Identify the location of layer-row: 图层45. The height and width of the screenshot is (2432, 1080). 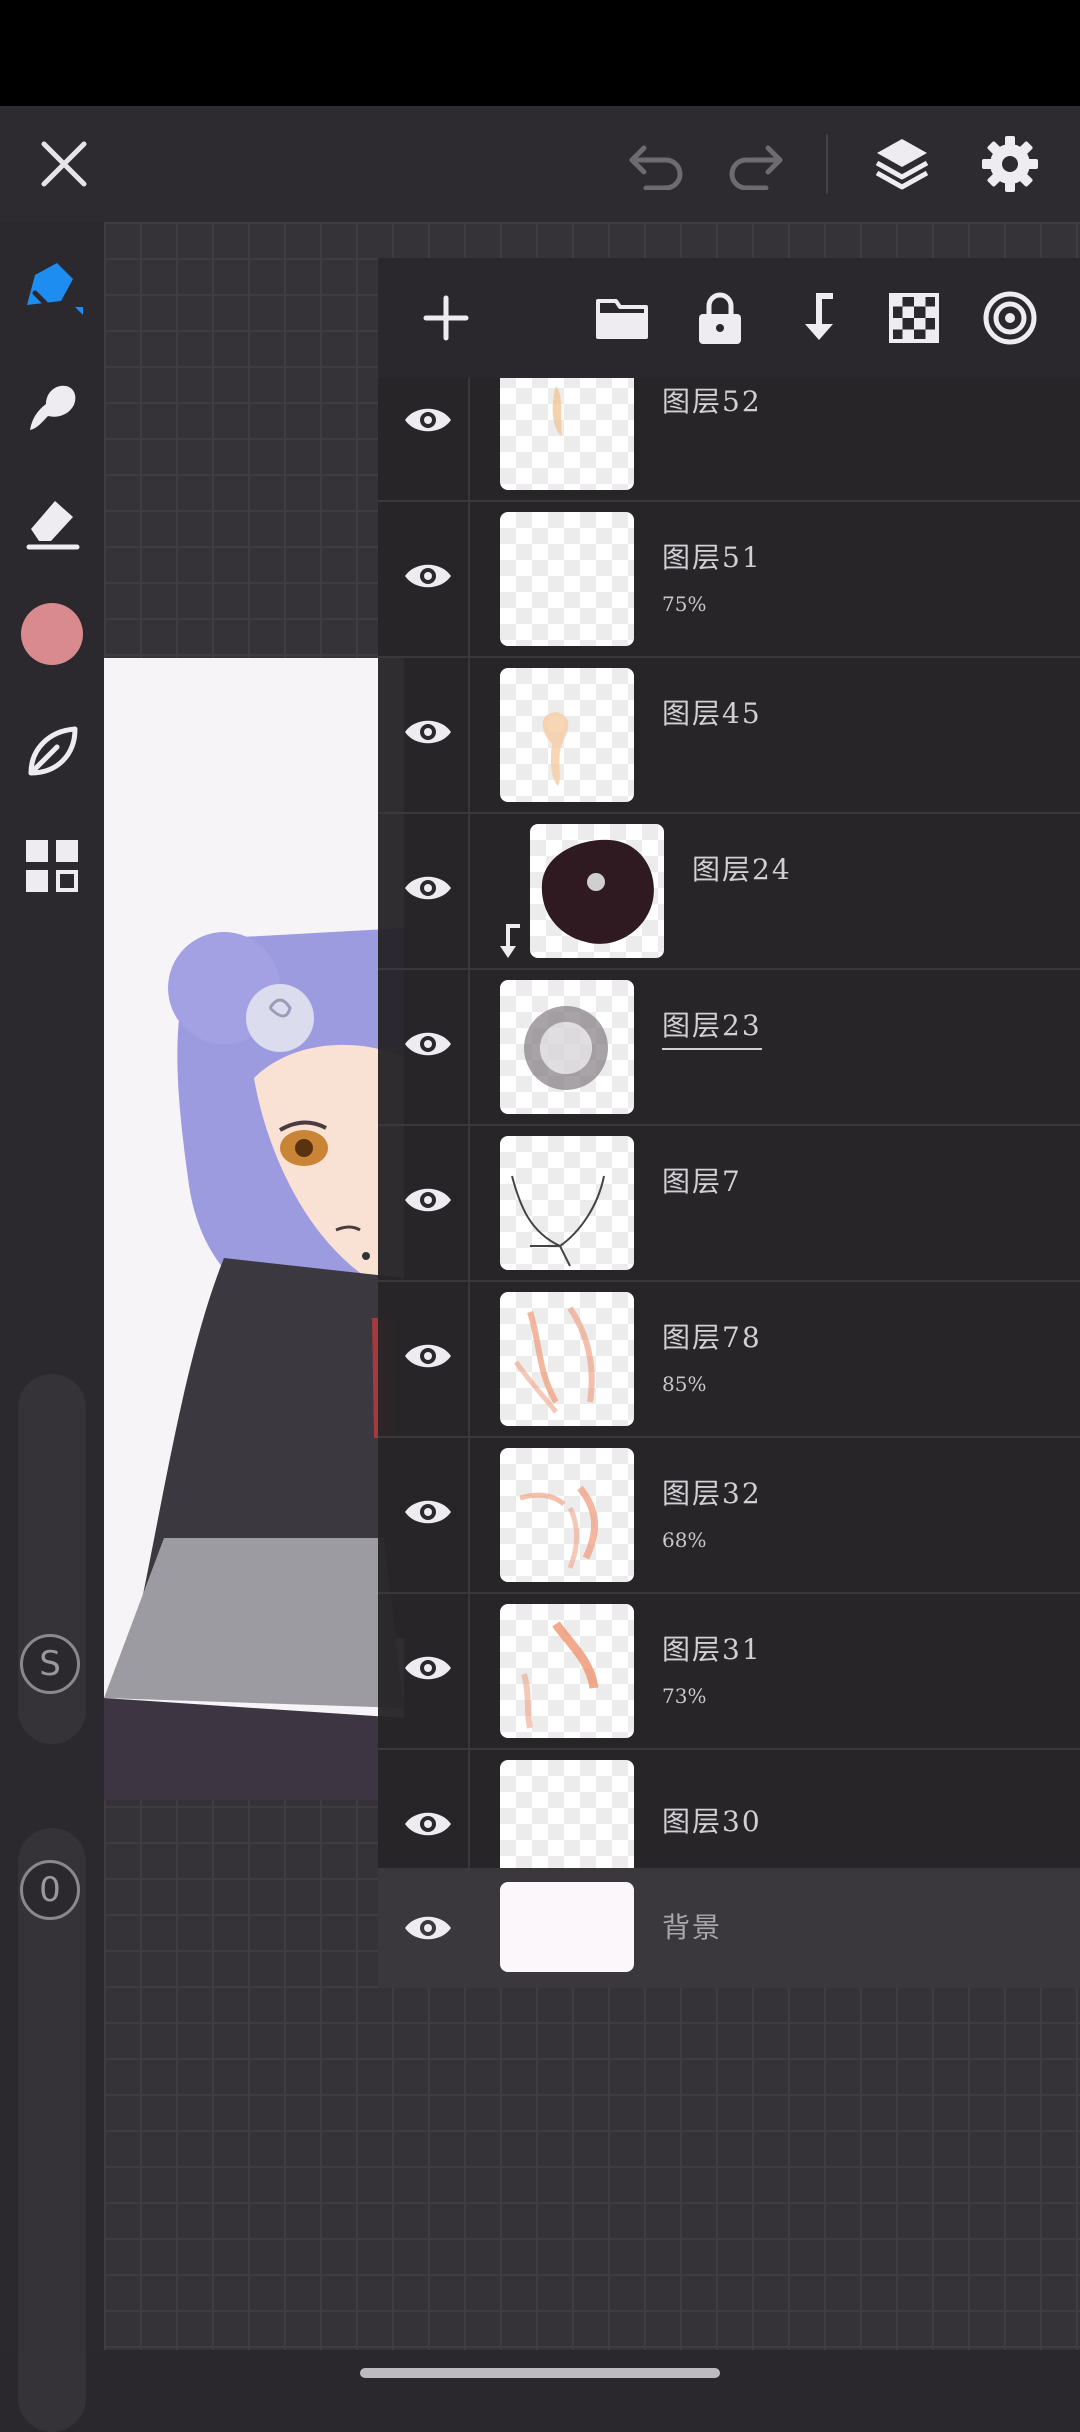
(729, 735).